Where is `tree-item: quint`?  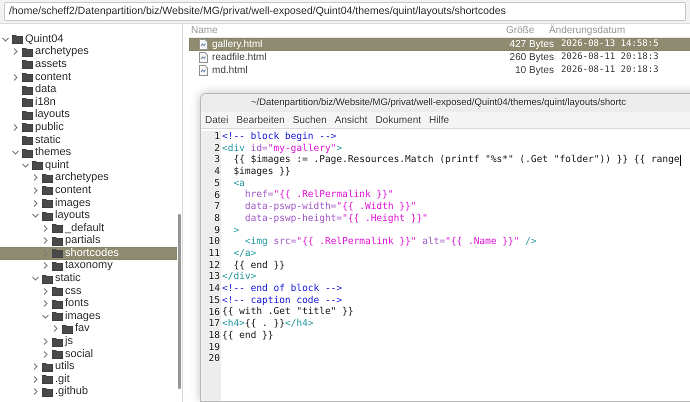 tree-item: quint is located at coordinates (89, 165).